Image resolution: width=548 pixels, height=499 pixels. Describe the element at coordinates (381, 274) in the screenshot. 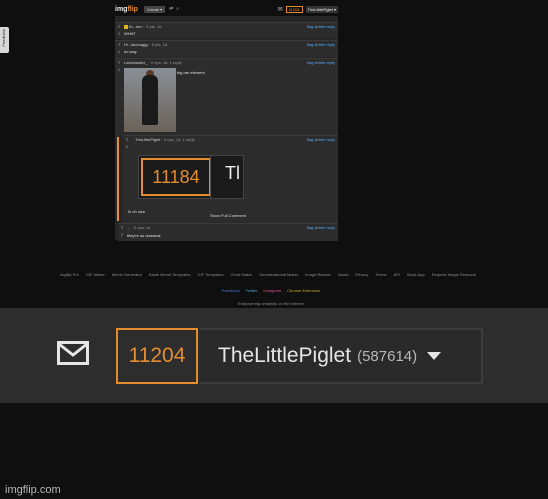

I see `footer-link: Terms` at that location.